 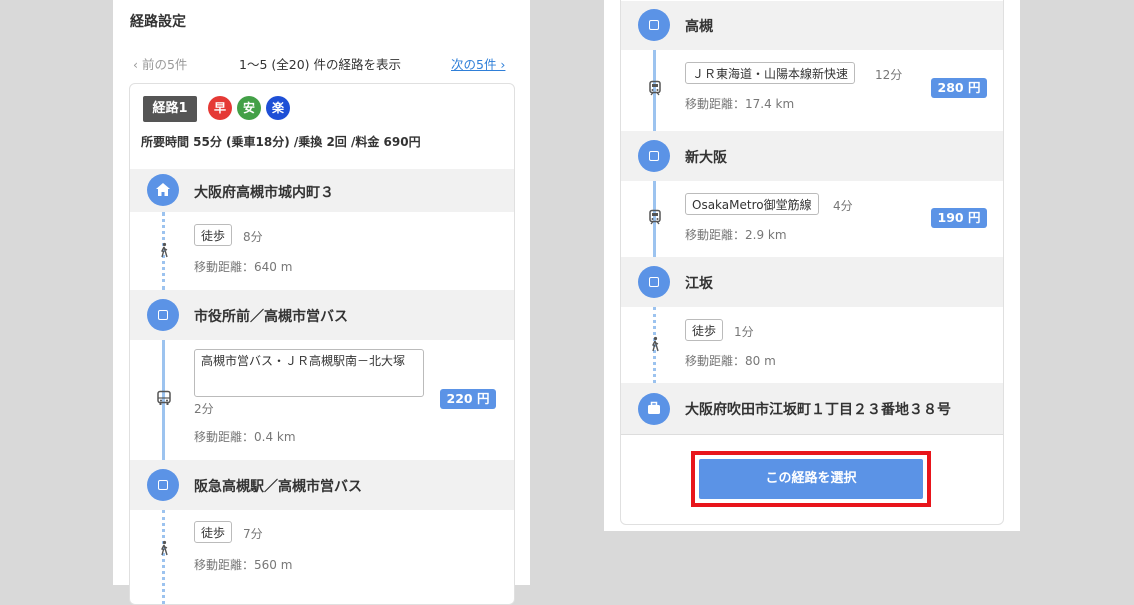 I want to click on route-badge: 経路1, so click(x=170, y=109).